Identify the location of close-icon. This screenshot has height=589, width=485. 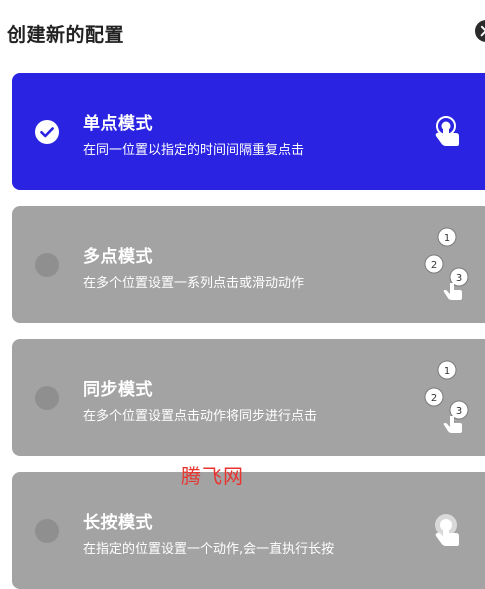
(480, 31).